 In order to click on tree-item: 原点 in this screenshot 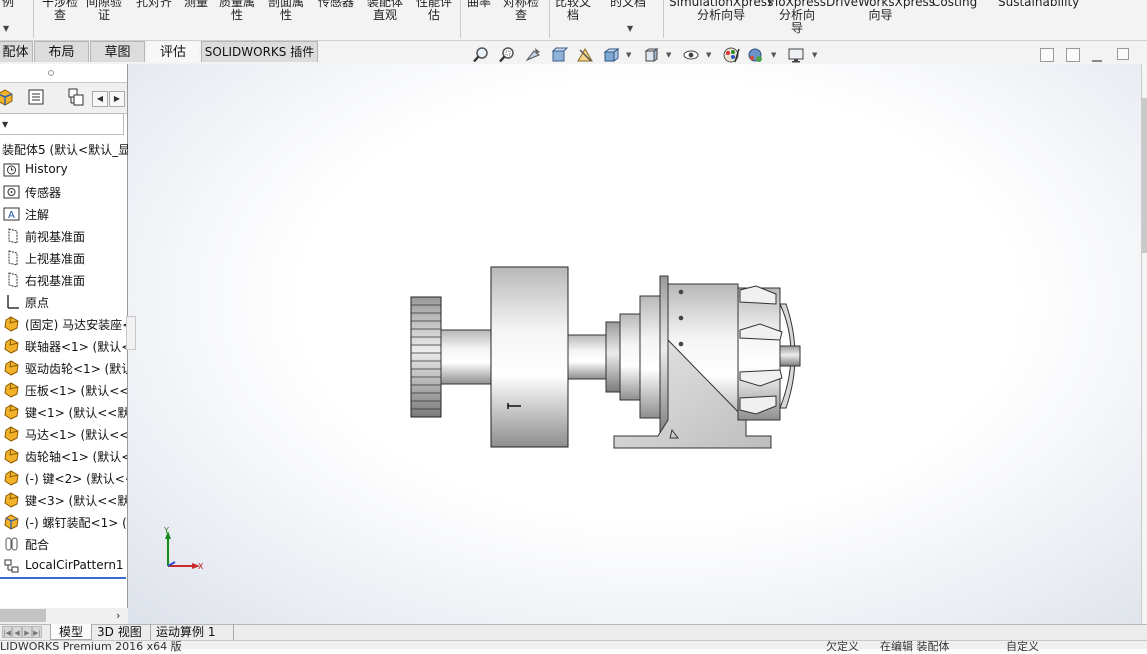, I will do `click(63, 302)`.